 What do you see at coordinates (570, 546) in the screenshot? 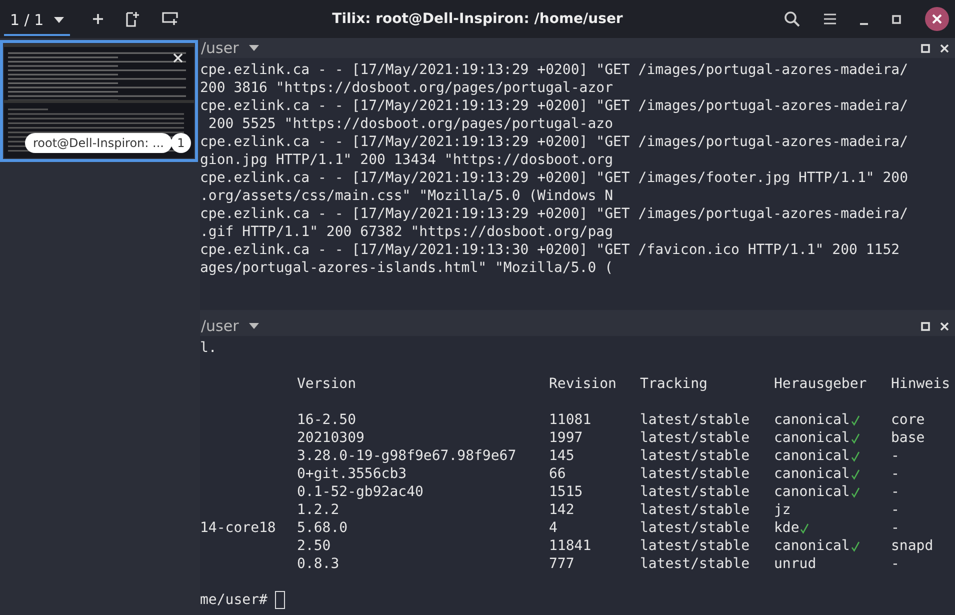
I see `table-cell: 11841` at bounding box center [570, 546].